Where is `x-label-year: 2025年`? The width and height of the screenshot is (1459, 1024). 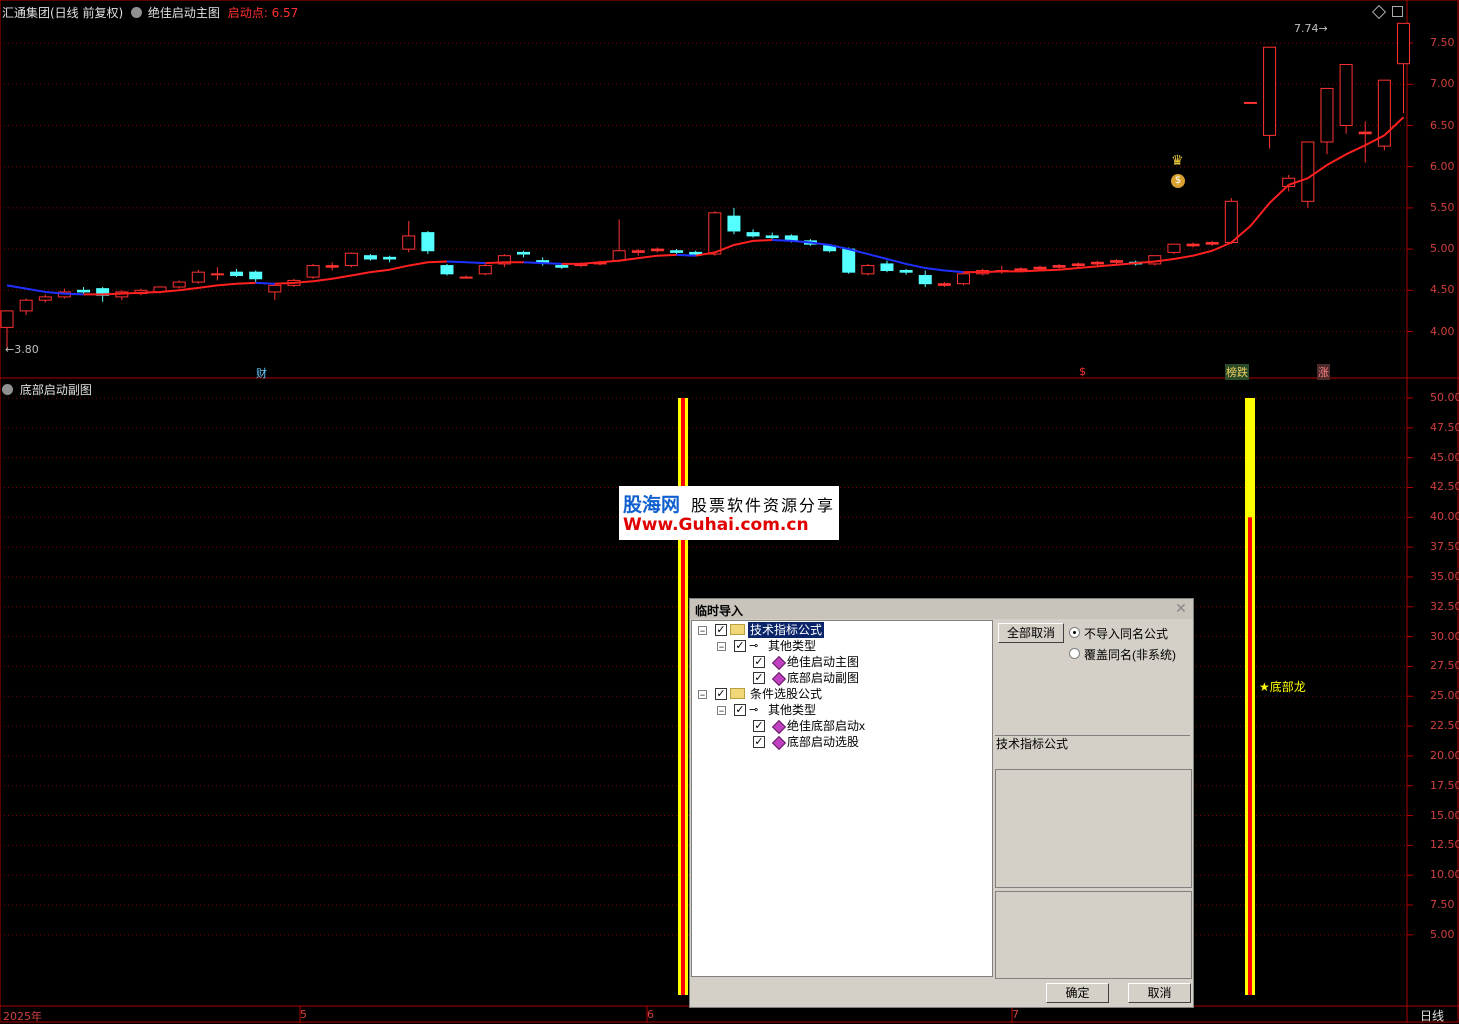 x-label-year: 2025年 is located at coordinates (22, 1016).